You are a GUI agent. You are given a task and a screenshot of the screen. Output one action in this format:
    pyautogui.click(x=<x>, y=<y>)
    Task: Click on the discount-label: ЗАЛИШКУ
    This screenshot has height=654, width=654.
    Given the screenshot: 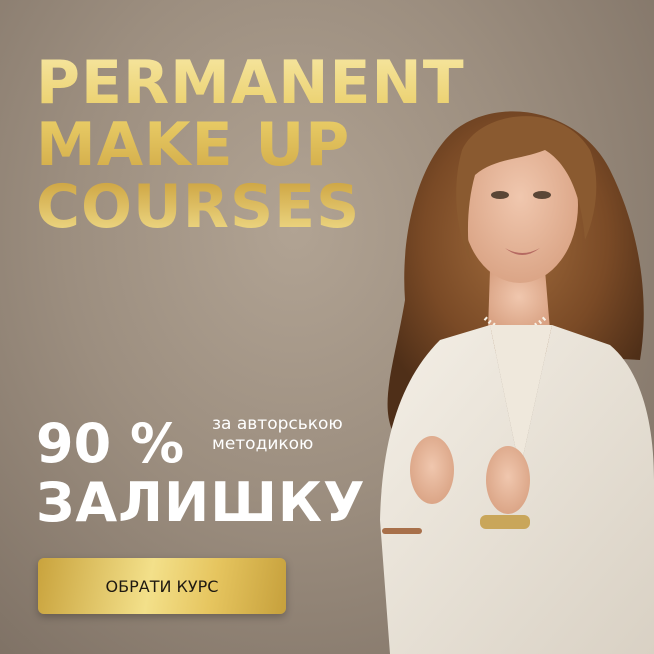 What is the action you would take?
    pyautogui.click(x=201, y=502)
    